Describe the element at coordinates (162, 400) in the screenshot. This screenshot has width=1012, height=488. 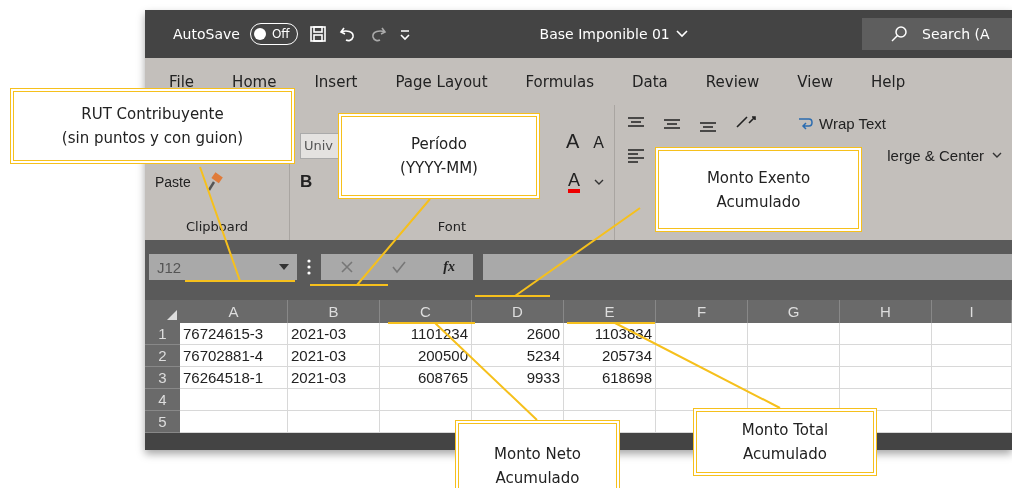
I see `row-header: 4` at that location.